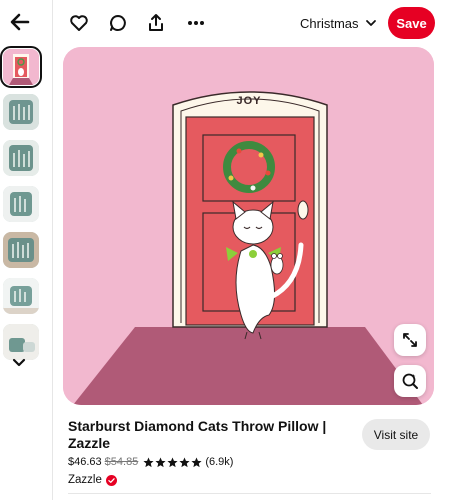 The width and height of the screenshot is (449, 500). Describe the element at coordinates (52, 250) in the screenshot. I see `column-divider` at that location.